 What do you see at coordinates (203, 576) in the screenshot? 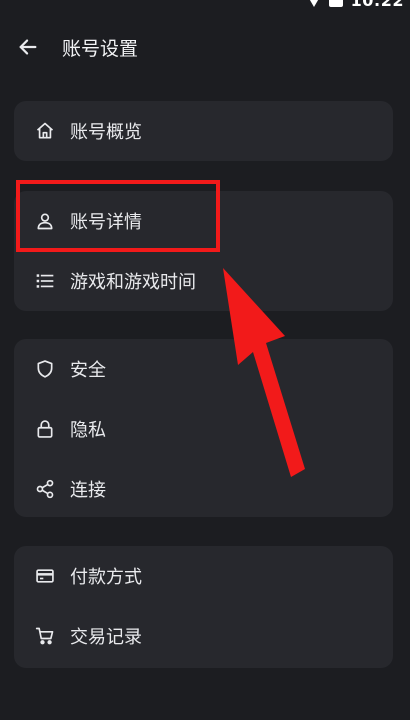
I see `menu-item-payment-methods: 付款方式` at bounding box center [203, 576].